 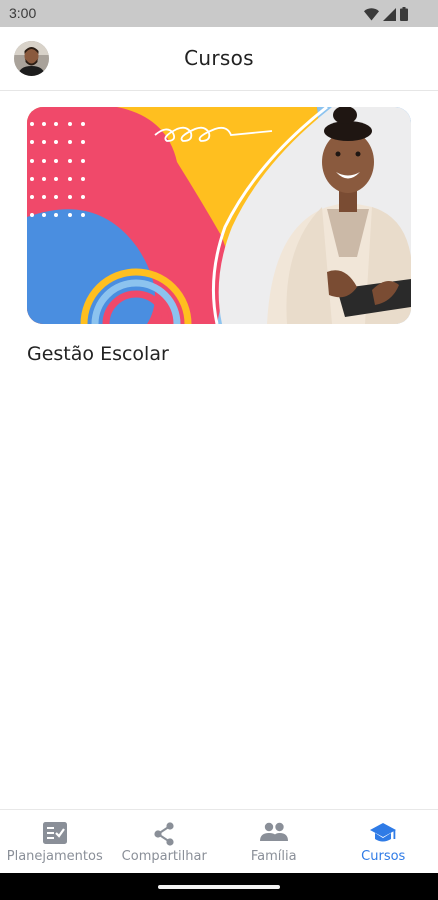 I want to click on share-icon, so click(x=164, y=834).